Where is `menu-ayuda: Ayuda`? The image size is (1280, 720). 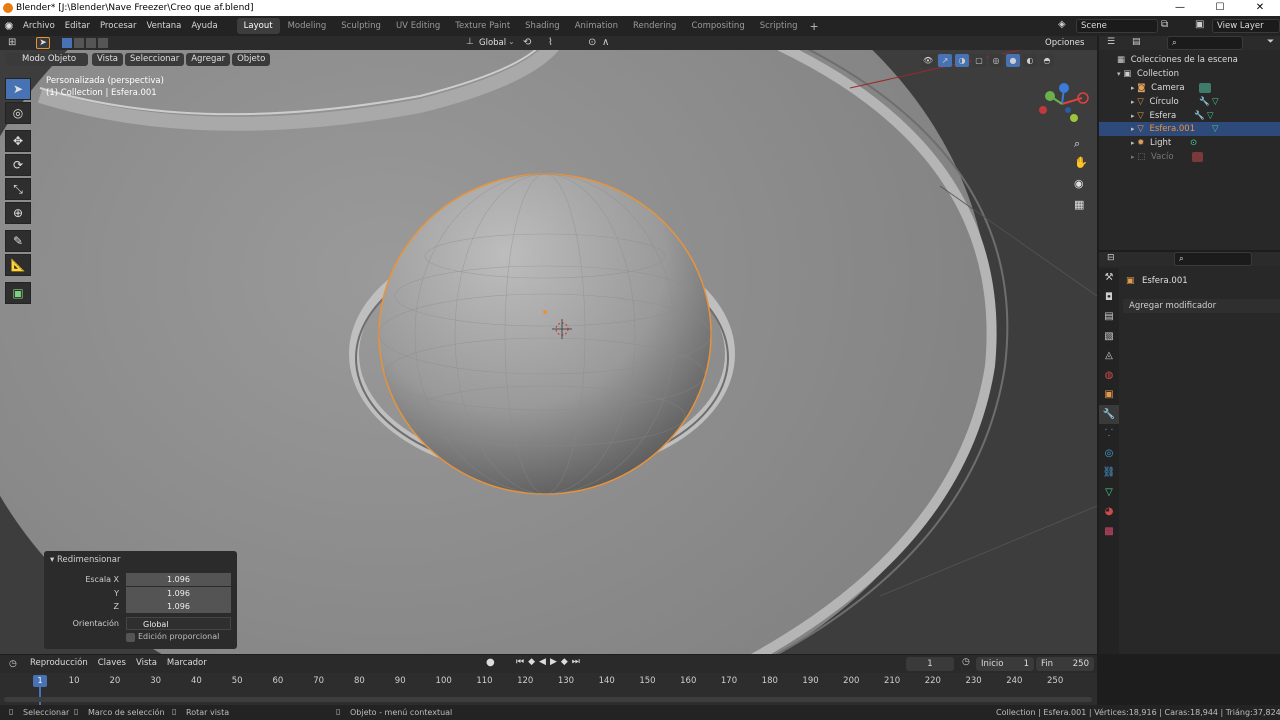
menu-ayuda: Ayuda is located at coordinates (204, 26).